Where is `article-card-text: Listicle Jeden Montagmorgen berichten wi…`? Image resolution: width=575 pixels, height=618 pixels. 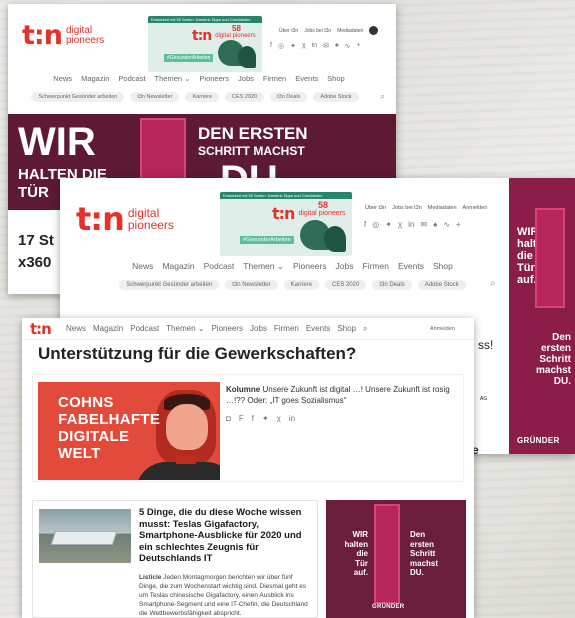
article-card-text: Listicle Jeden Montagmorgen berichten wi… is located at coordinates (223, 595).